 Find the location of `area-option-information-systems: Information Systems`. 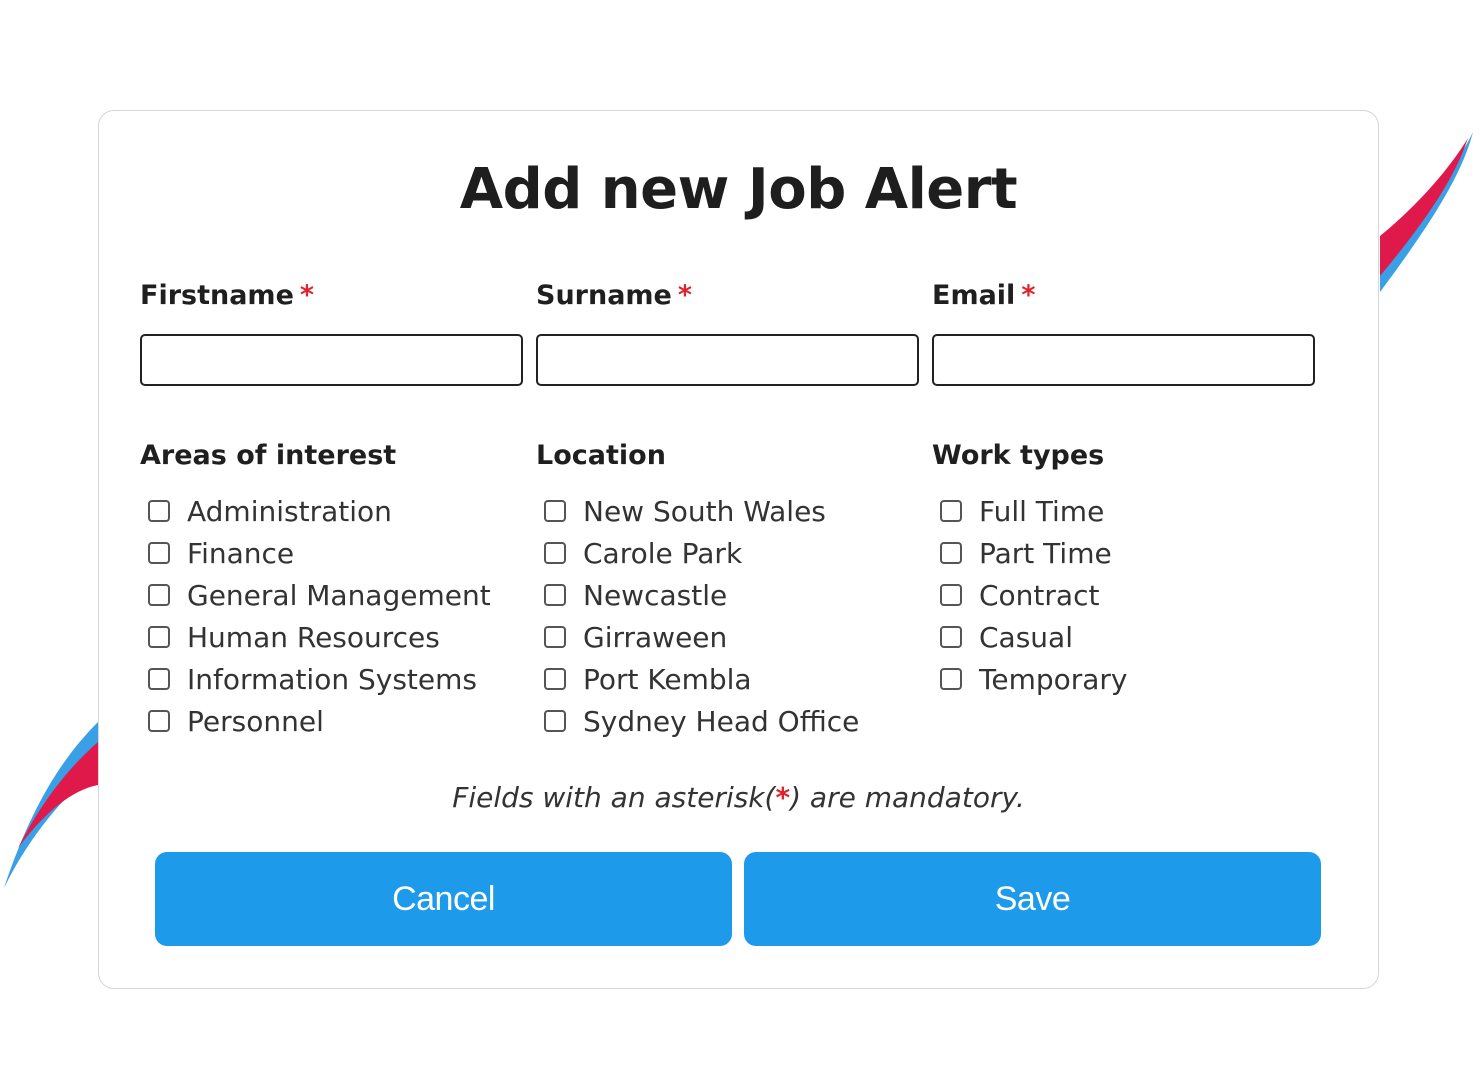

area-option-information-systems: Information Systems is located at coordinates (319, 679).